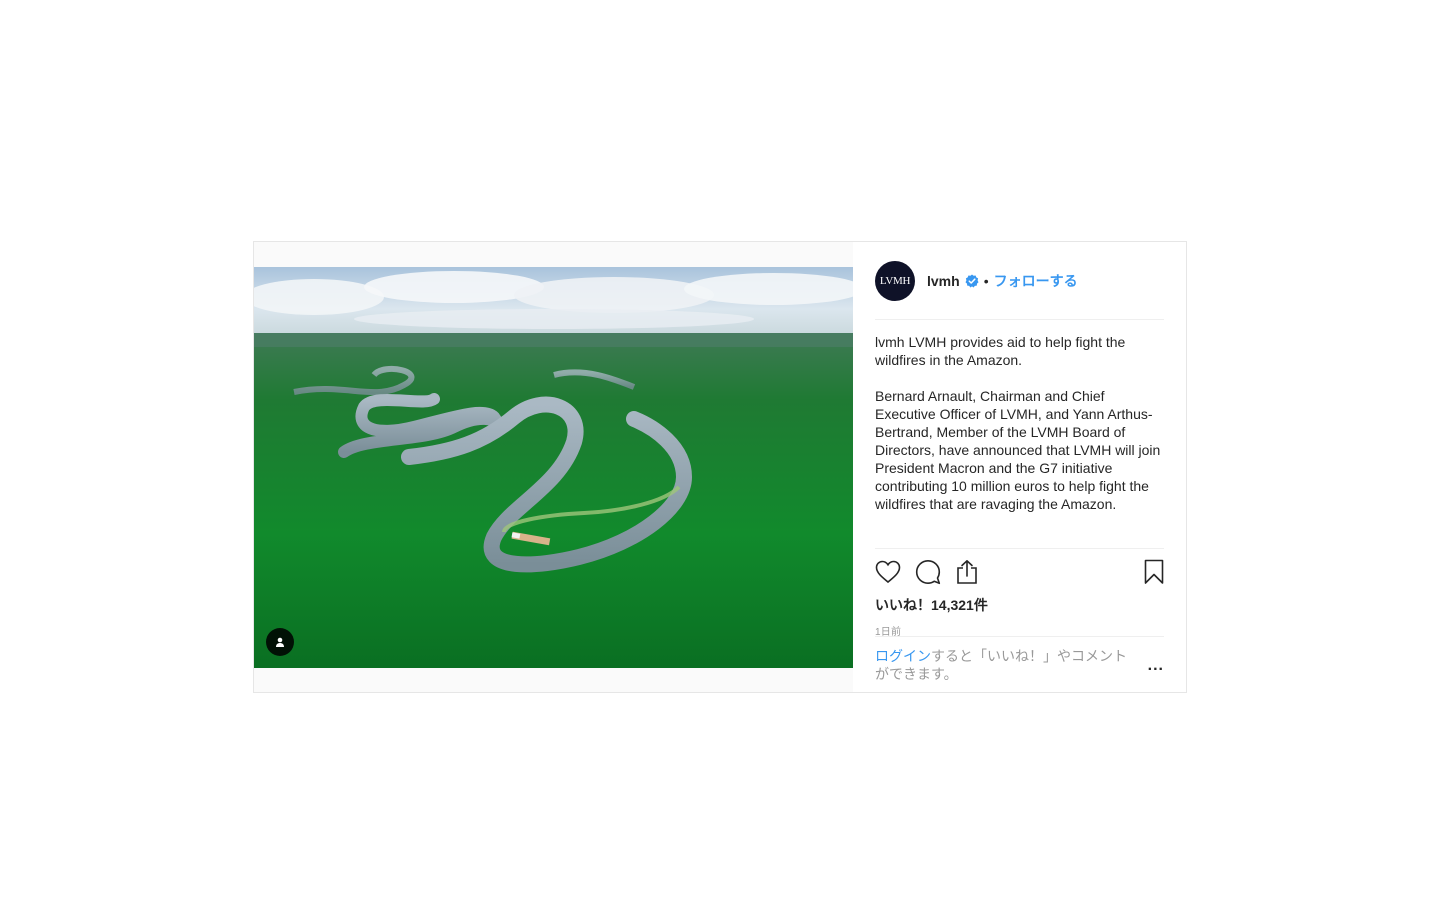 The height and width of the screenshot is (900, 1440). Describe the element at coordinates (280, 642) in the screenshot. I see `user-tag-icon` at that location.